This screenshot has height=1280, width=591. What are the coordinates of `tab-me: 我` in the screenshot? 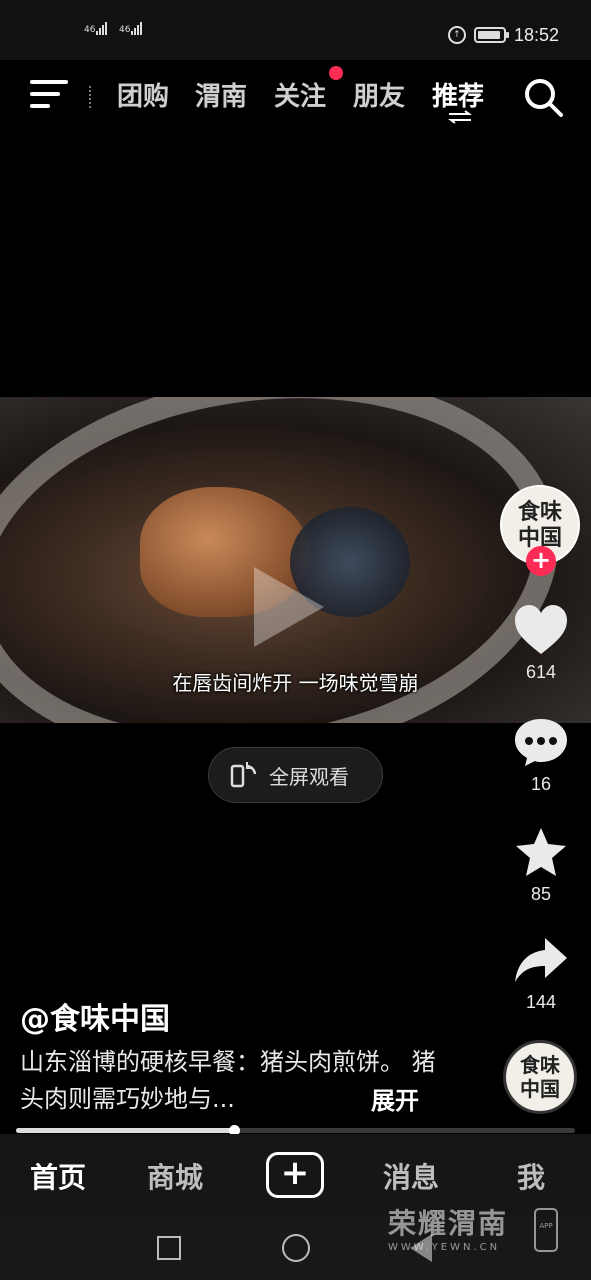 It's located at (531, 1176).